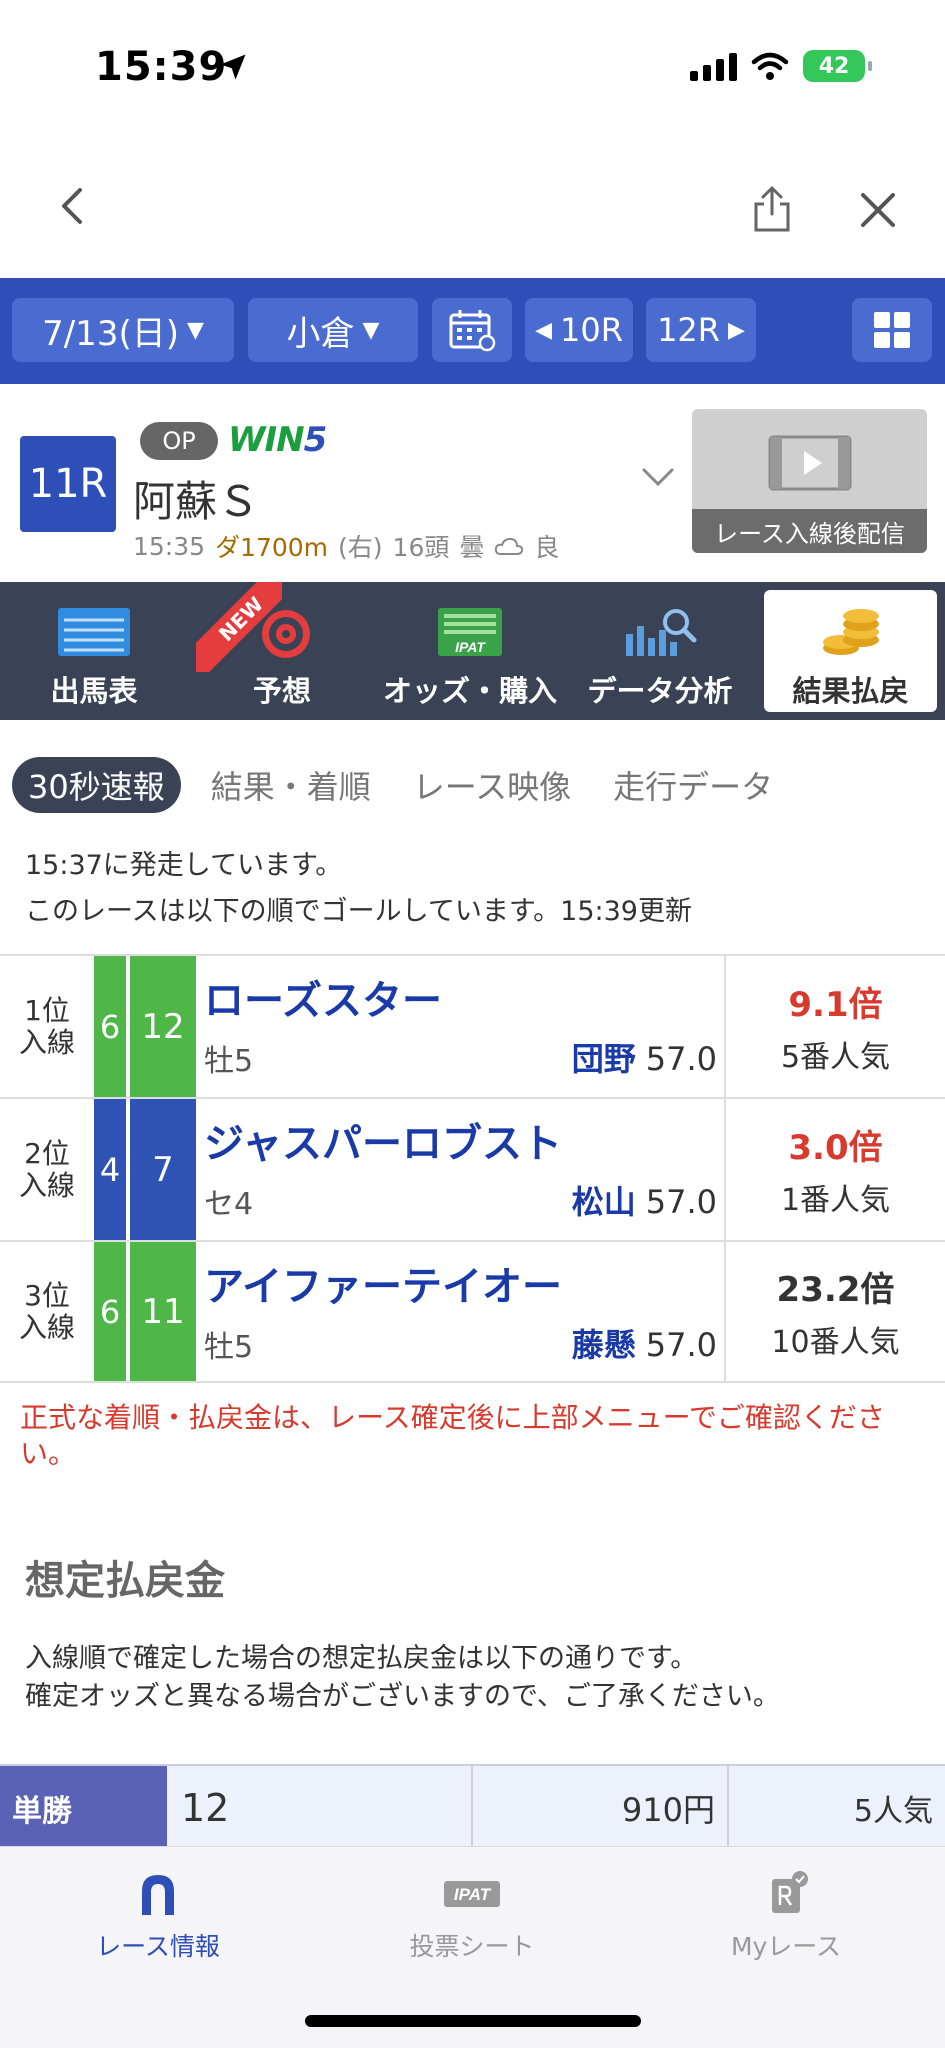  What do you see at coordinates (158, 1895) in the screenshot?
I see `horseshoe-icon` at bounding box center [158, 1895].